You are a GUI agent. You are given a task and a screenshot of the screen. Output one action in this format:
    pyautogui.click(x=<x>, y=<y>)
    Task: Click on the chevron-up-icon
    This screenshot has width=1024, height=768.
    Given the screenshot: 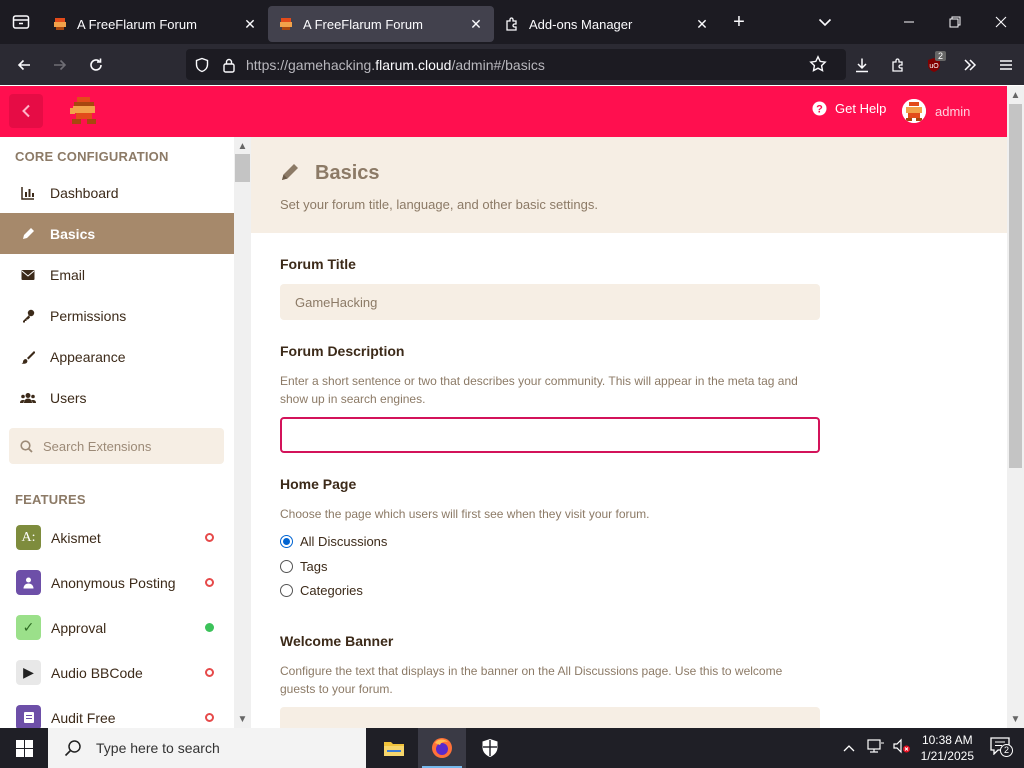 What is the action you would take?
    pyautogui.click(x=849, y=748)
    